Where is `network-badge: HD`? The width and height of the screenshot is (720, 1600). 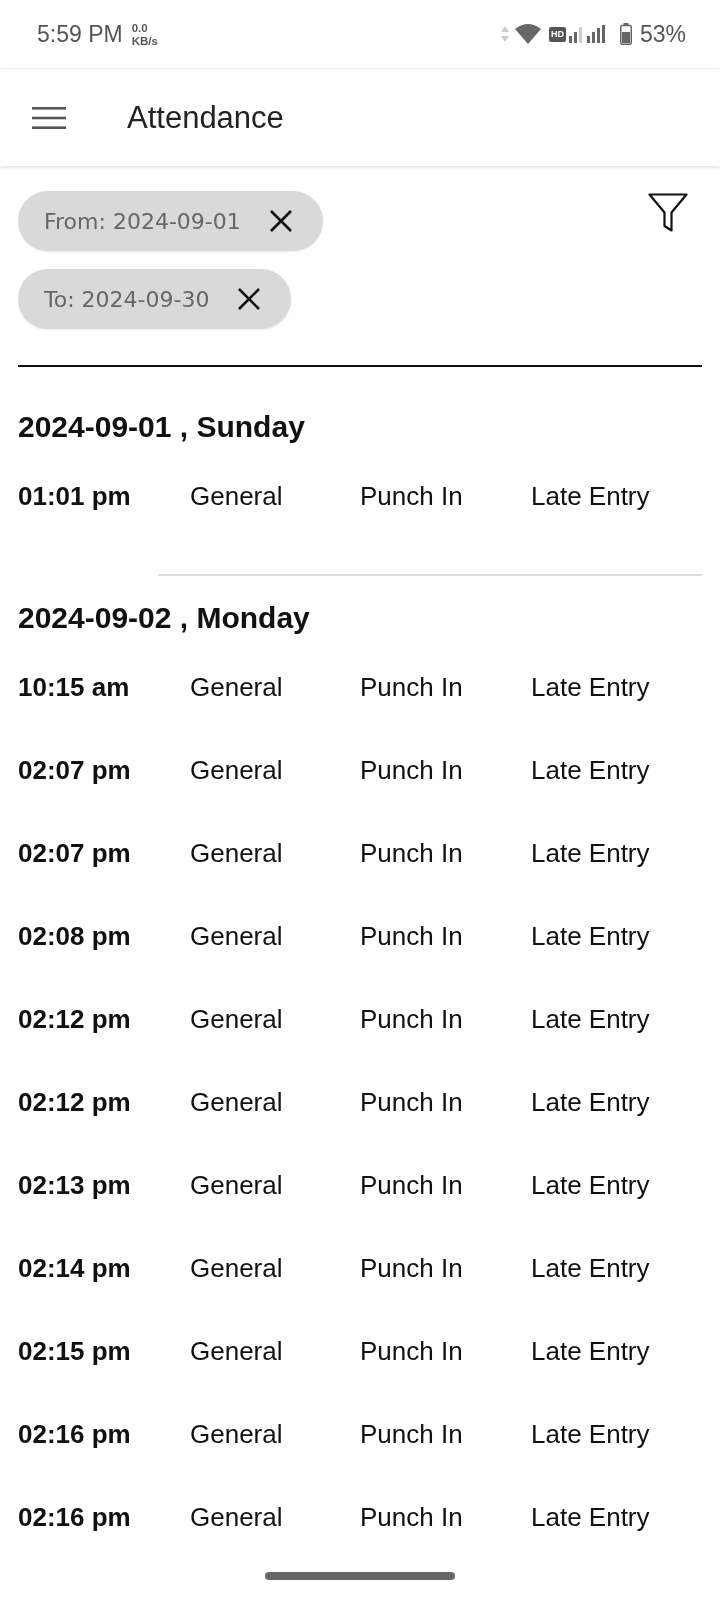
network-badge: HD is located at coordinates (557, 34).